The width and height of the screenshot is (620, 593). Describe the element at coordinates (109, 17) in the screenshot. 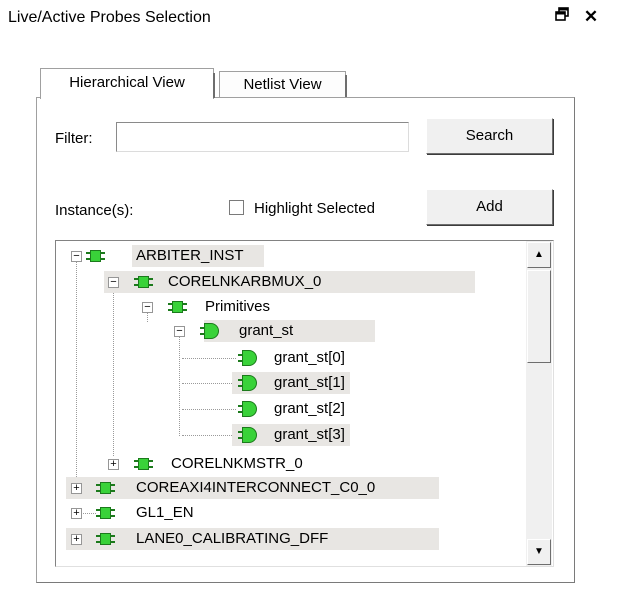

I see `window-title: Live/Active Probes Selection` at that location.